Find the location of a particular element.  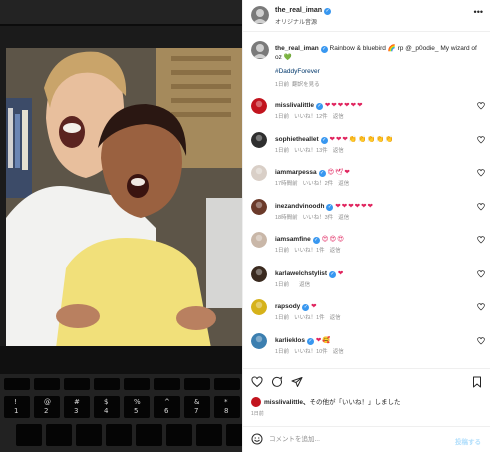

caption-username: the_real_iman is located at coordinates (297, 48).